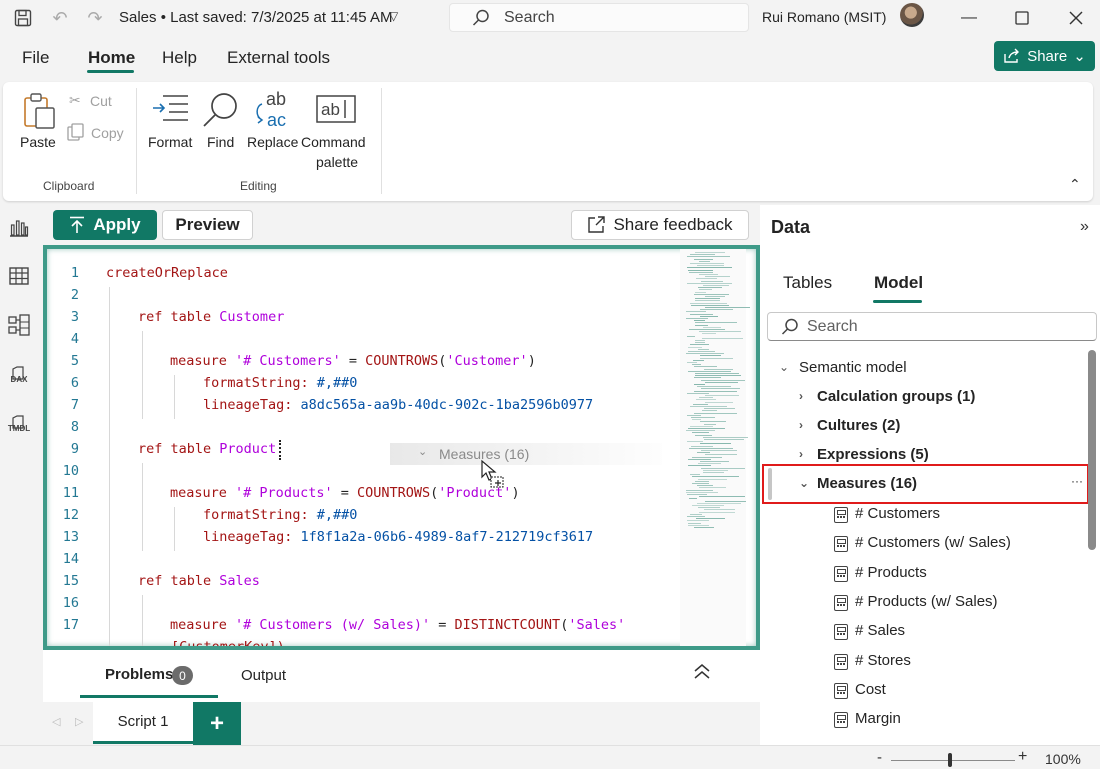 The height and width of the screenshot is (769, 1100). What do you see at coordinates (111, 58) in the screenshot?
I see `menu-home: Home` at bounding box center [111, 58].